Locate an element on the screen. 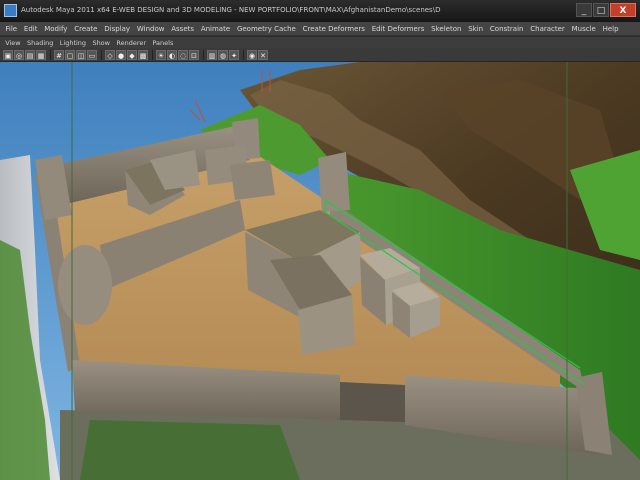  foreground-grass is located at coordinates (190, 450).